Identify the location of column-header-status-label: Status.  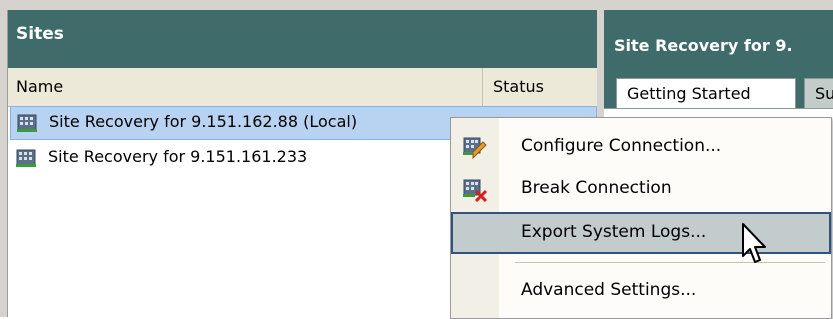
(518, 86).